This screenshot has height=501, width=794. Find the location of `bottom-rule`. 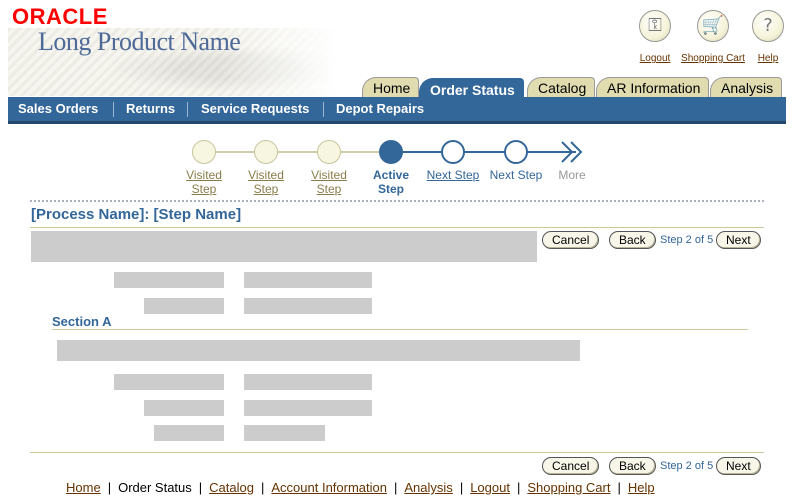

bottom-rule is located at coordinates (397, 452).